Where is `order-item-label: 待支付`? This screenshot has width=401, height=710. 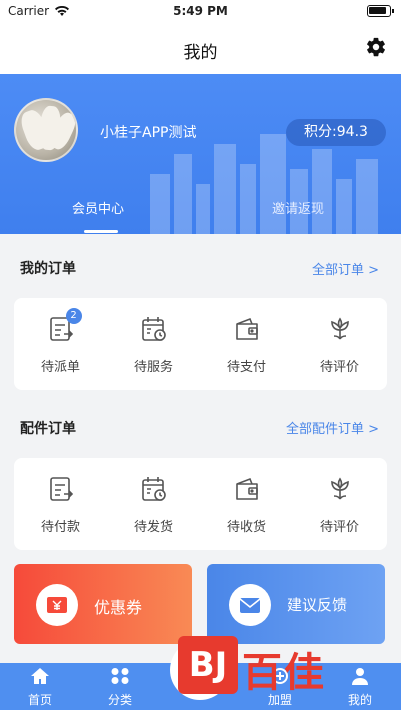
order-item-label: 待支付 is located at coordinates (246, 367).